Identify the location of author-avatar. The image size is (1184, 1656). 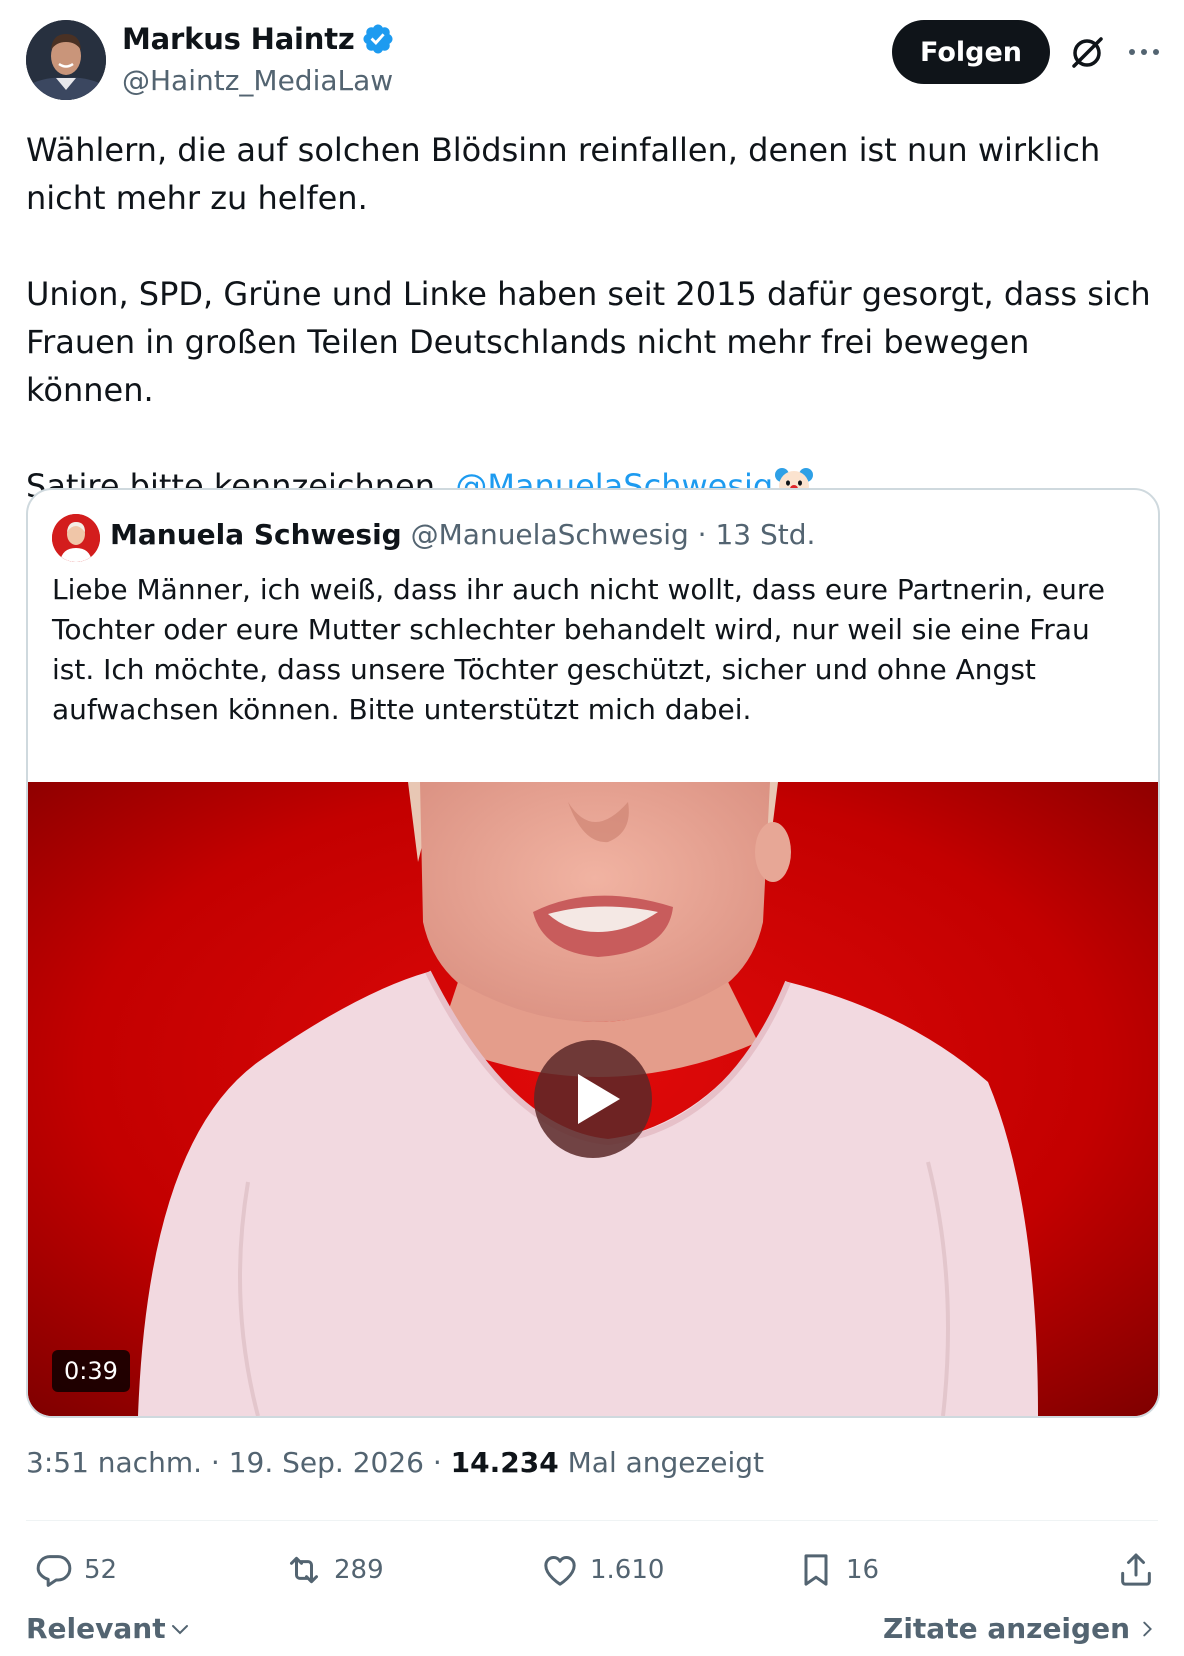
(66, 60).